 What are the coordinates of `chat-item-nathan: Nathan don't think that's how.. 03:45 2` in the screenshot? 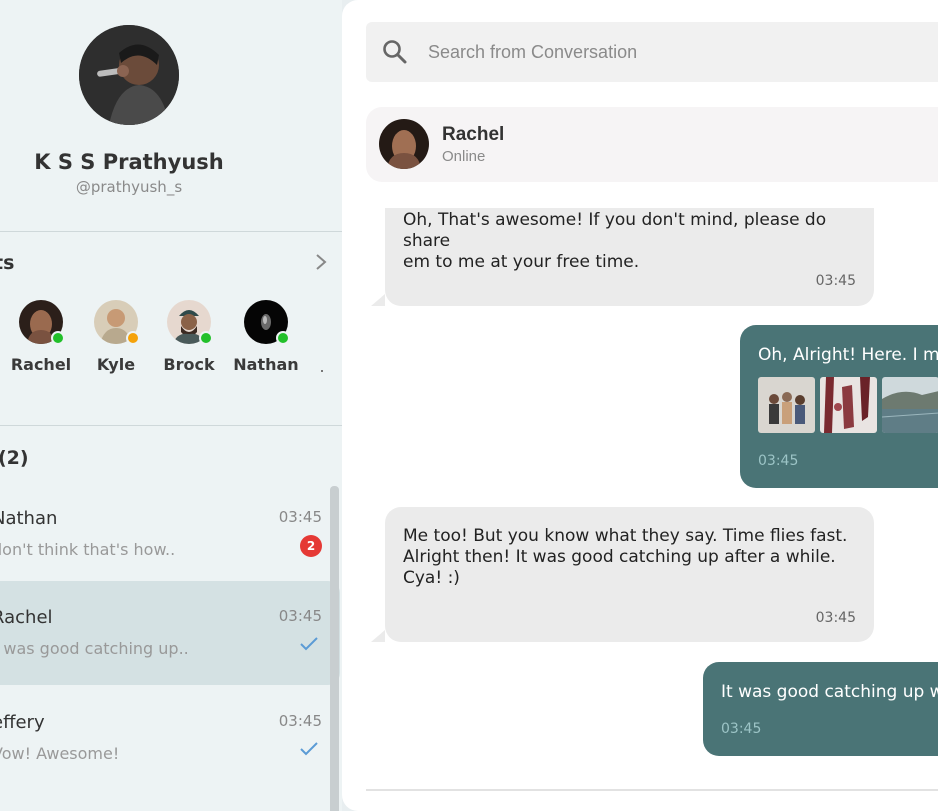 It's located at (170, 534).